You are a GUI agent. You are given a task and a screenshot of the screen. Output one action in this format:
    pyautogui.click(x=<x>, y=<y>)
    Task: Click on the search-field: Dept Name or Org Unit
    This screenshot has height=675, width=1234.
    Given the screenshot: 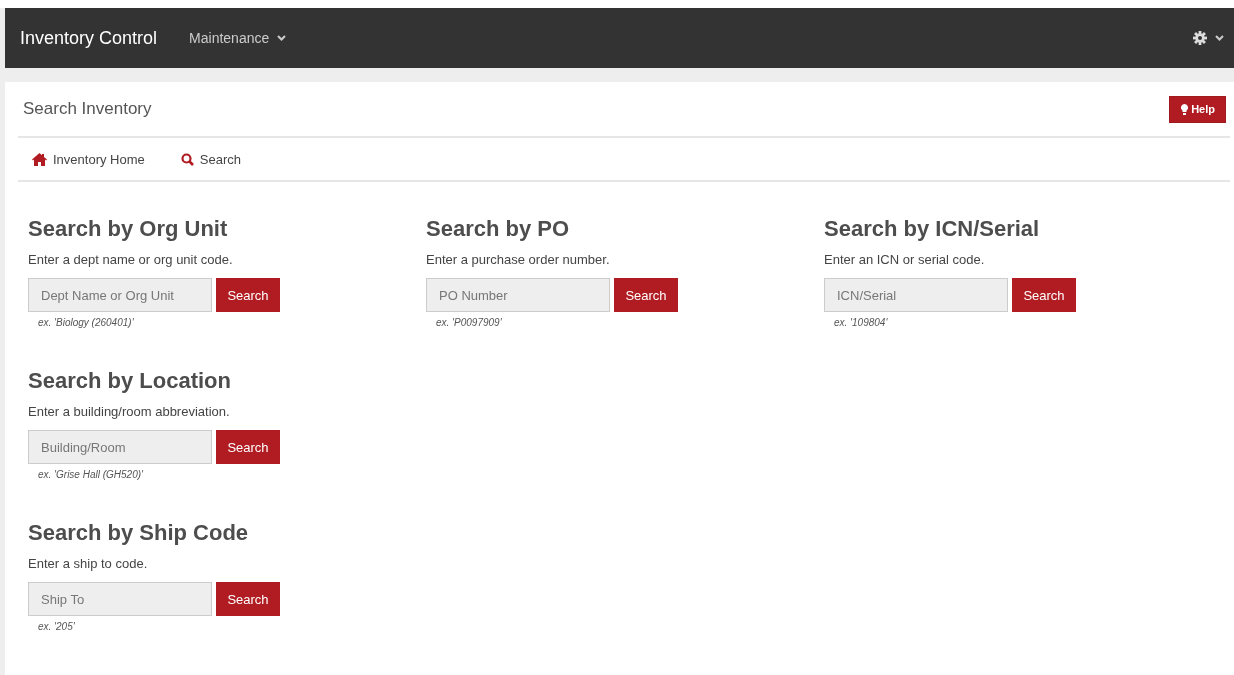 What is the action you would take?
    pyautogui.click(x=120, y=295)
    